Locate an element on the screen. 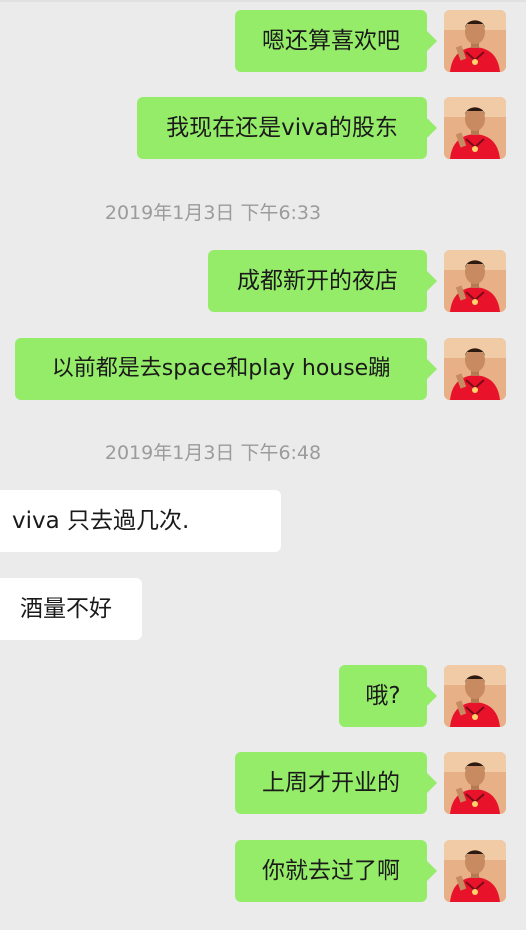  timestamp: 2019年1月3日 下午6:48 is located at coordinates (213, 453).